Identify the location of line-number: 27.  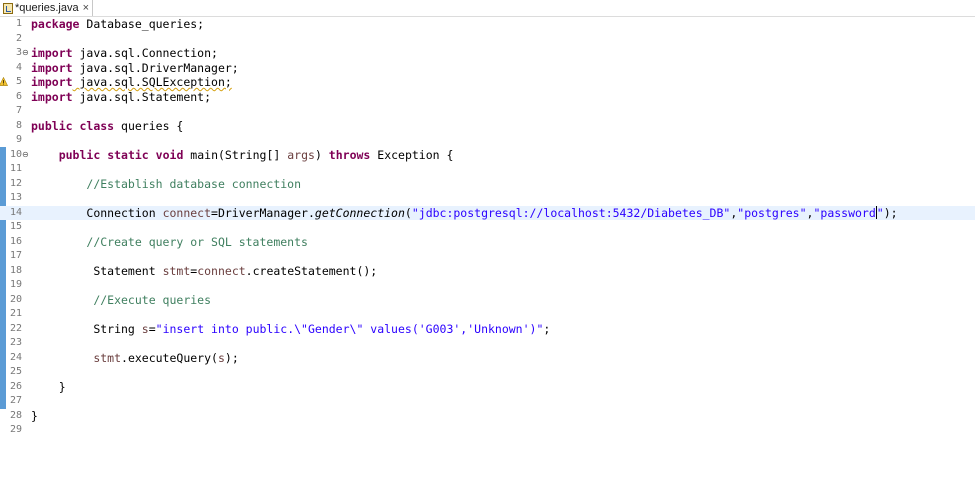
(15, 400).